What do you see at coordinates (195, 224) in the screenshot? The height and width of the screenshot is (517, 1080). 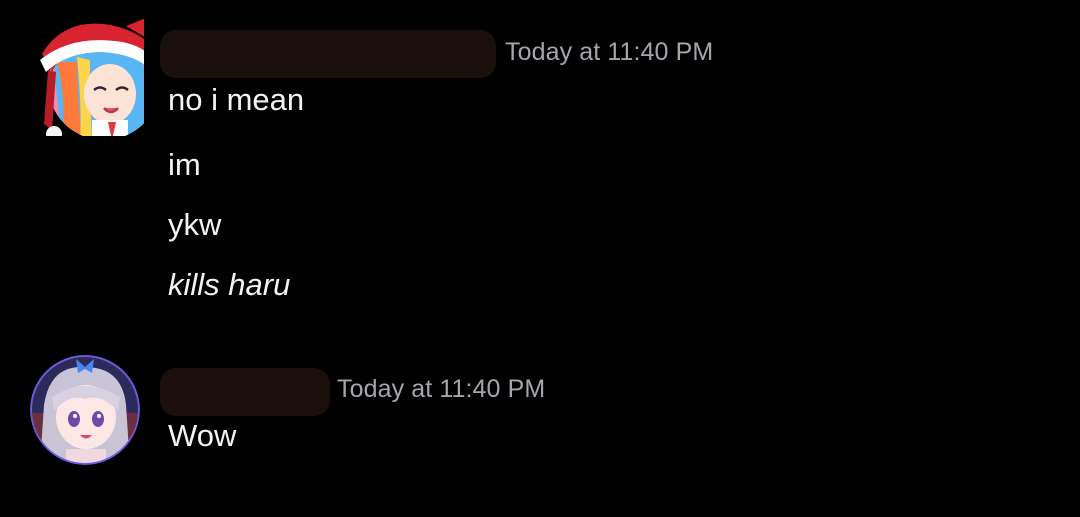 I see `message-text: ykw` at bounding box center [195, 224].